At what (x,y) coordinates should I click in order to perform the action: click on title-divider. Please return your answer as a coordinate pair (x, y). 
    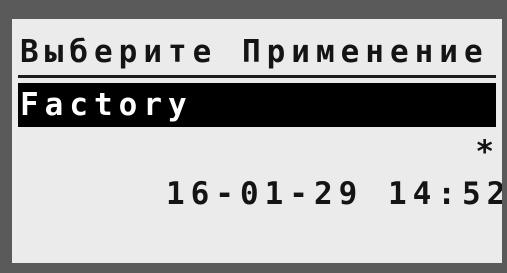
    Looking at the image, I should click on (257, 76).